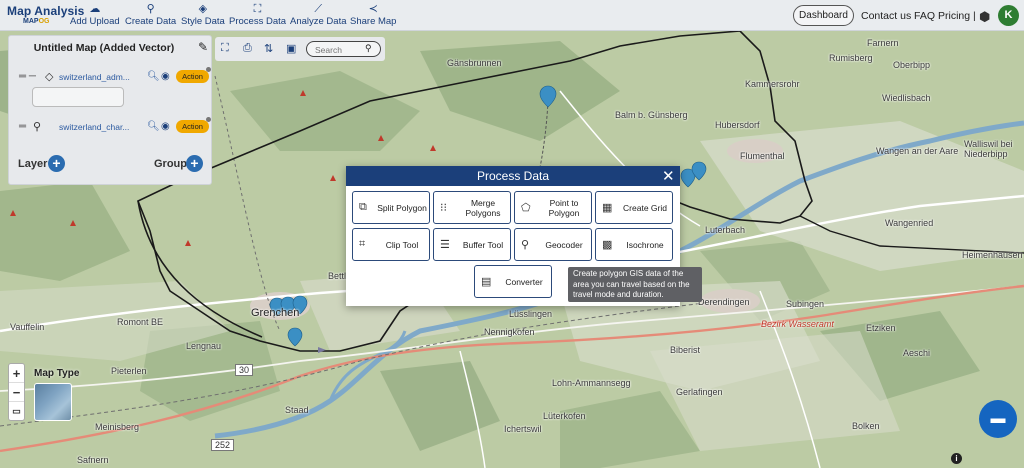  I want to click on drag-handle-icon: ═, so click(22, 126).